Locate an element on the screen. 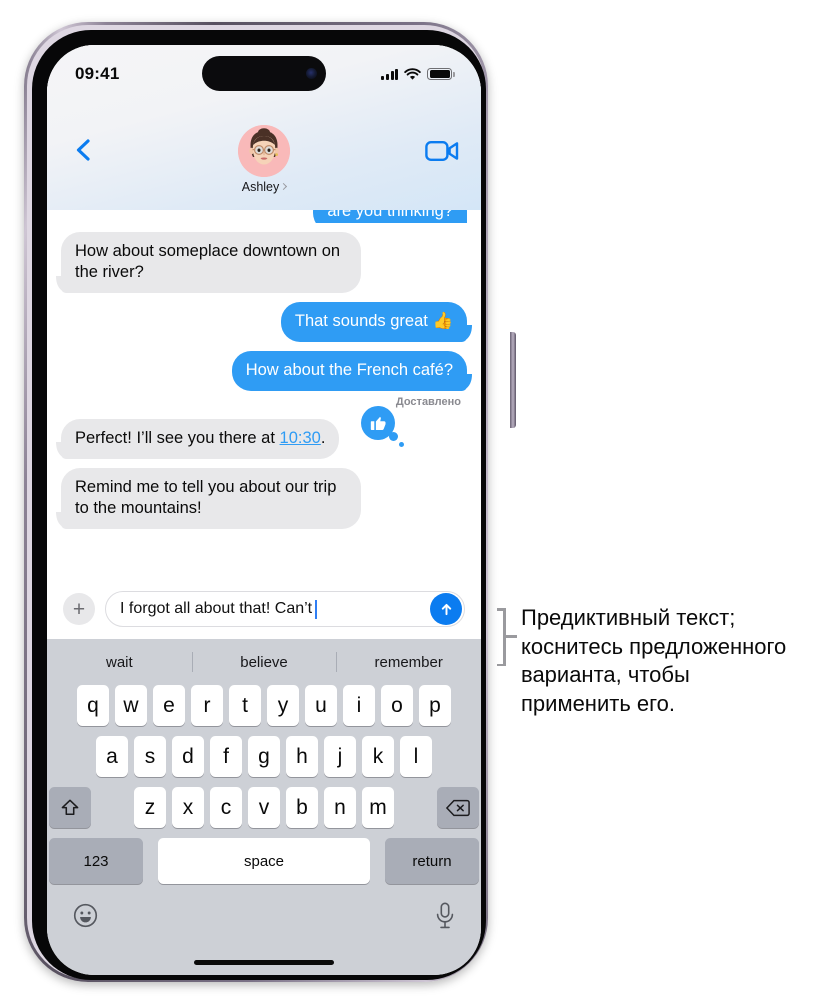 The image size is (822, 998). prediction-candidate-2: believe is located at coordinates (264, 662).